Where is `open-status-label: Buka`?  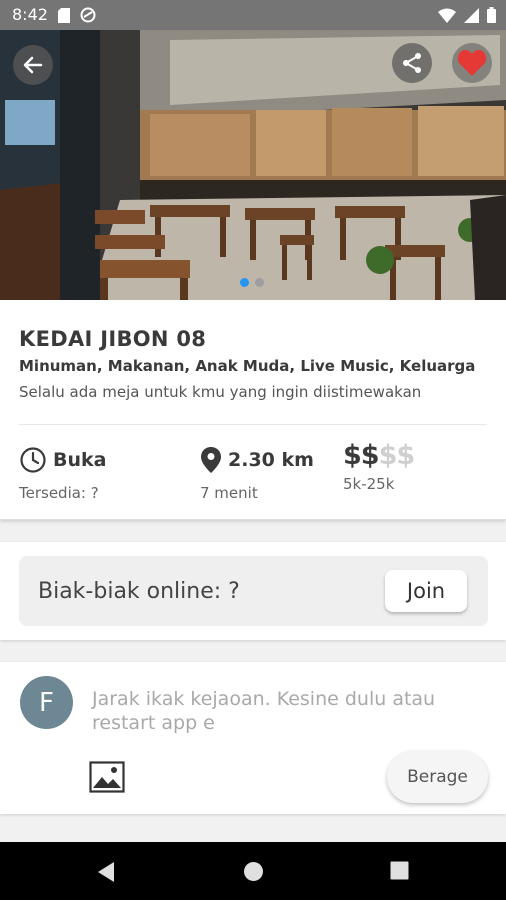
open-status-label: Buka is located at coordinates (80, 460).